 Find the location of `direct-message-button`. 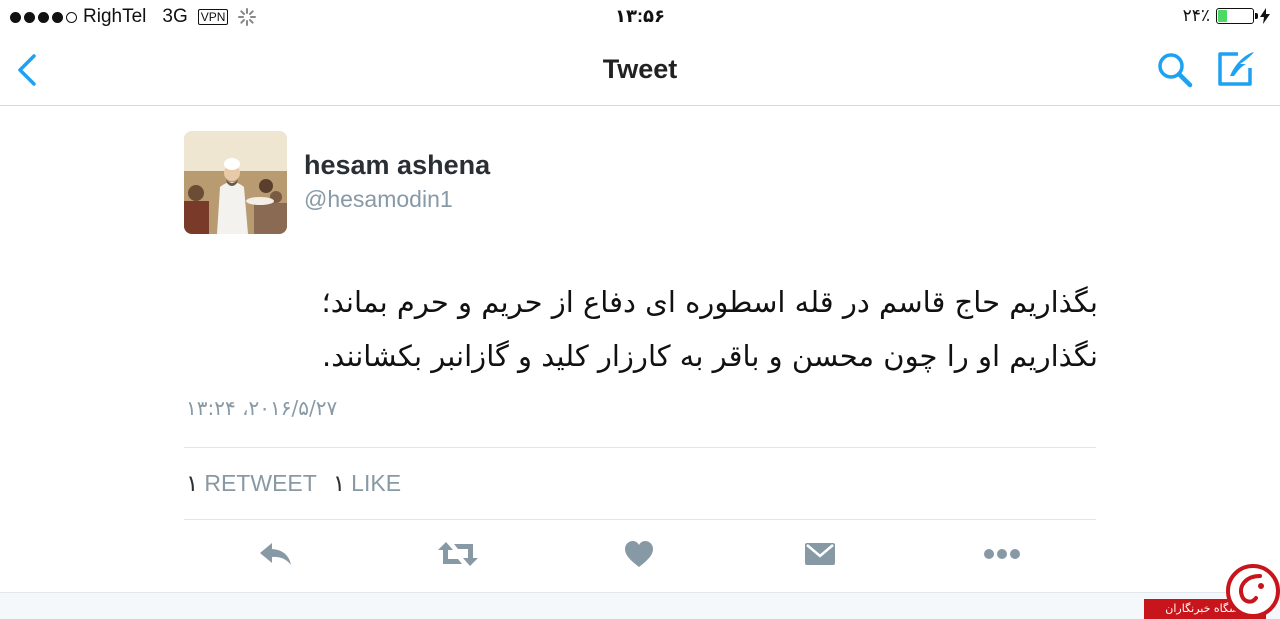

direct-message-button is located at coordinates (820, 554).